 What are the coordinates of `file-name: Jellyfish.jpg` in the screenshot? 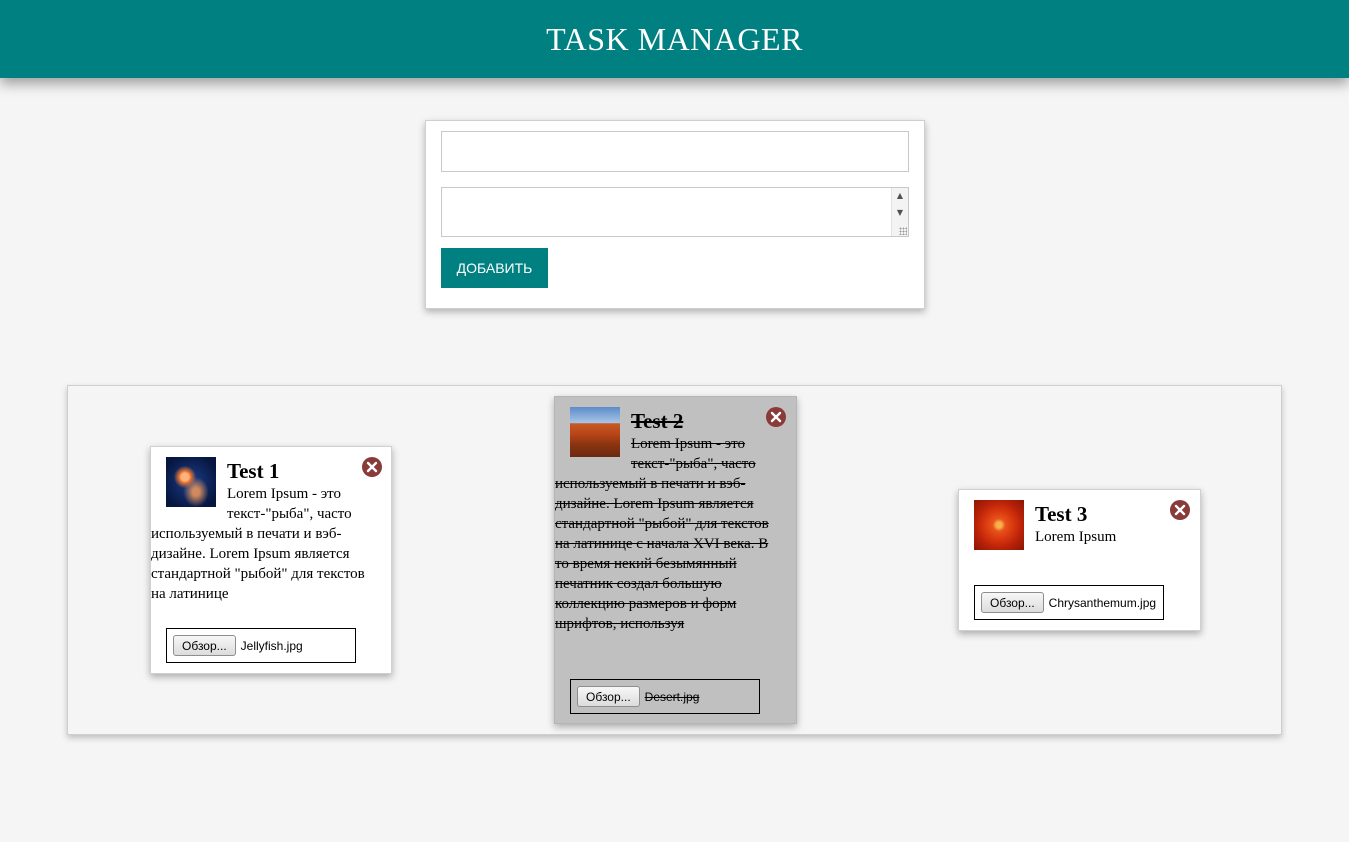 It's located at (271, 645).